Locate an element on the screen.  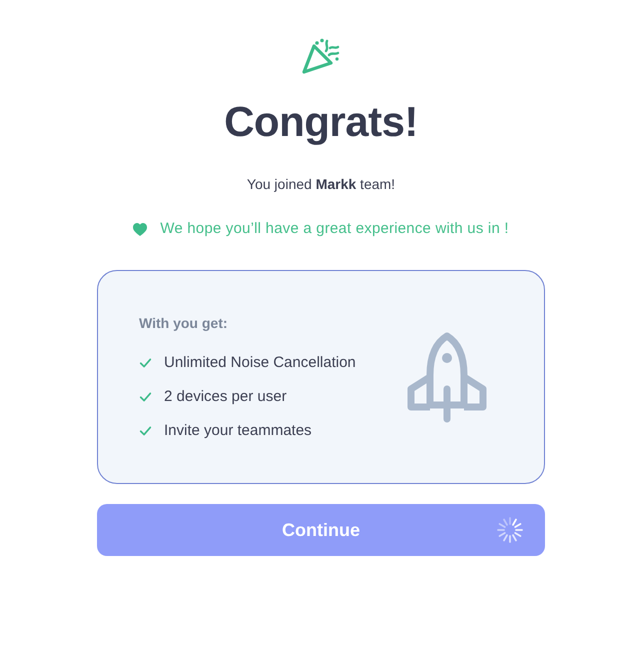
hope-message: We hope you’ll have a great experience with us in ! is located at coordinates (334, 229).